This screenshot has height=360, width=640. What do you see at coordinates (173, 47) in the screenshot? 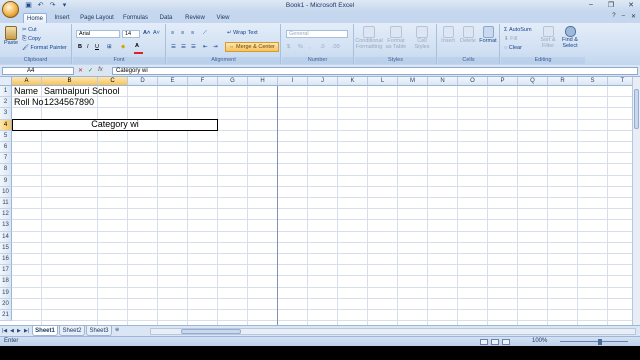
I see `align-left-icon: ☰` at bounding box center [173, 47].